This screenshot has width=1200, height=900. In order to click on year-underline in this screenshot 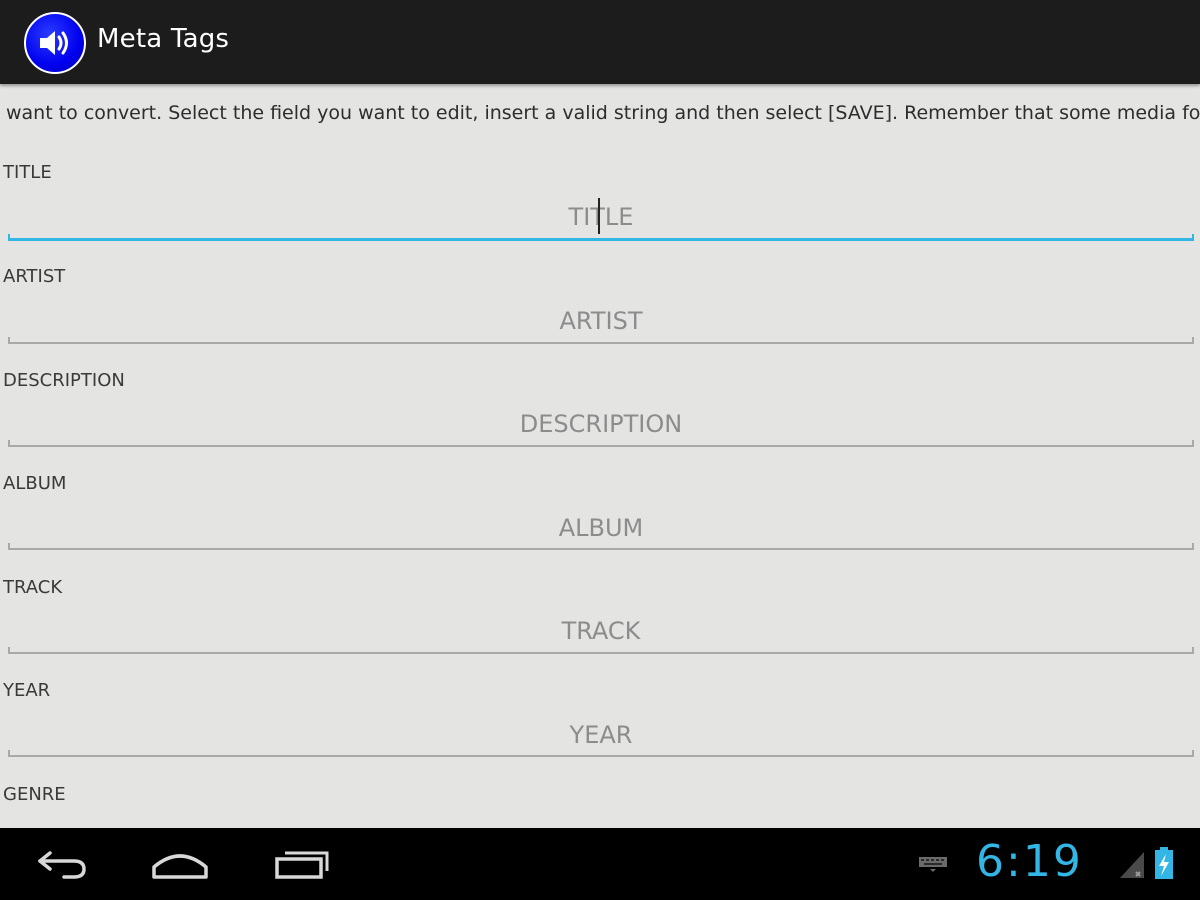, I will do `click(601, 753)`.